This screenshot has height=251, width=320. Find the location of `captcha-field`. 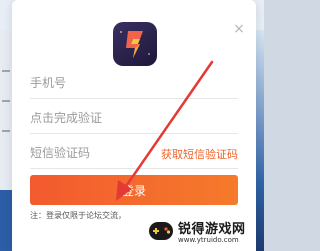

captcha-field is located at coordinates (134, 118).